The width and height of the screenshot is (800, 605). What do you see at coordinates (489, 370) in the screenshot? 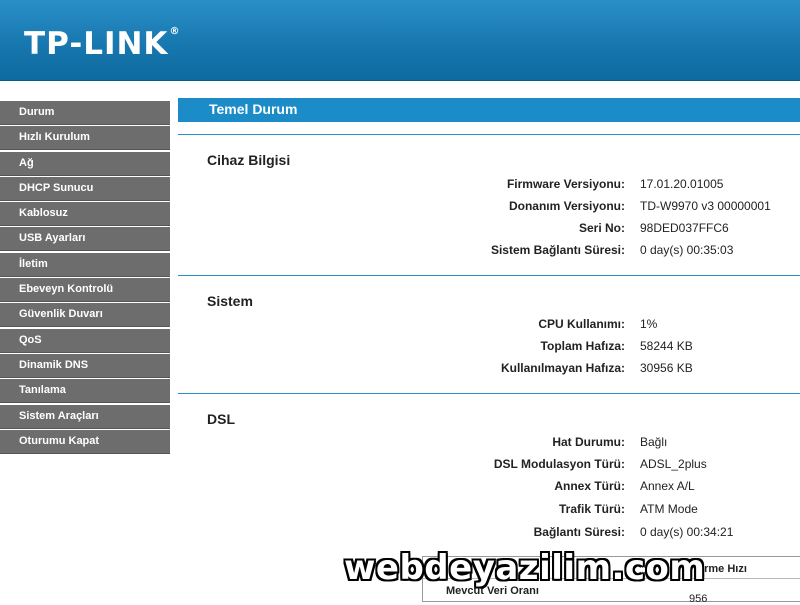
I see `free-memory-row: Kullanılmayan Hafıza: 30956 KB` at bounding box center [489, 370].